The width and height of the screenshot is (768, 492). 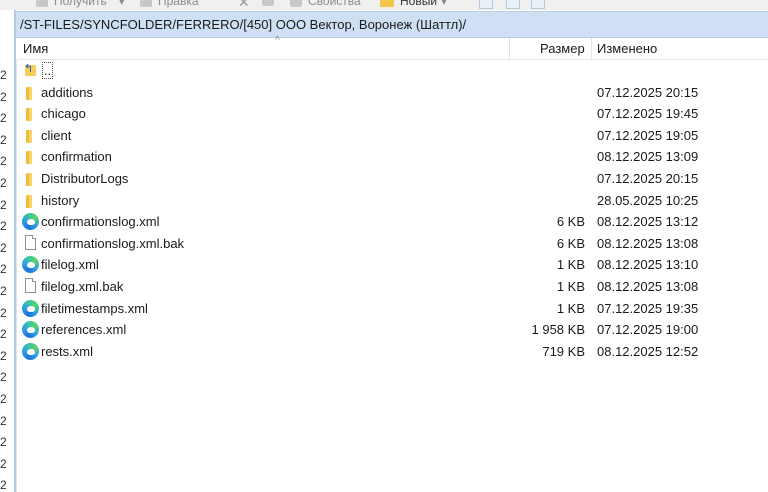 I want to click on file-name: filelog.xml, so click(x=70, y=265).